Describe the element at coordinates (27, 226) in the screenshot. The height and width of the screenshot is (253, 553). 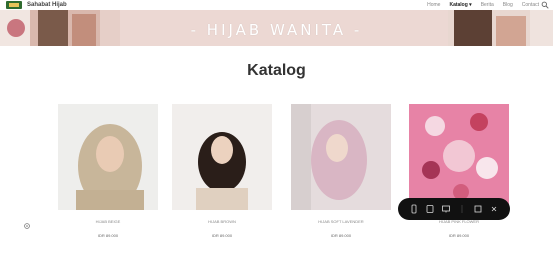
I see `settings-icon` at that location.